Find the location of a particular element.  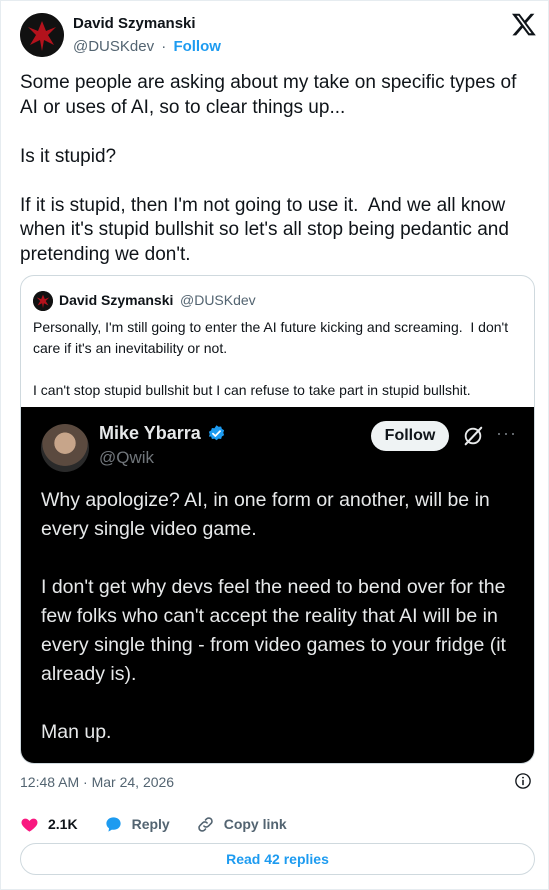

info-icon is located at coordinates (523, 781).